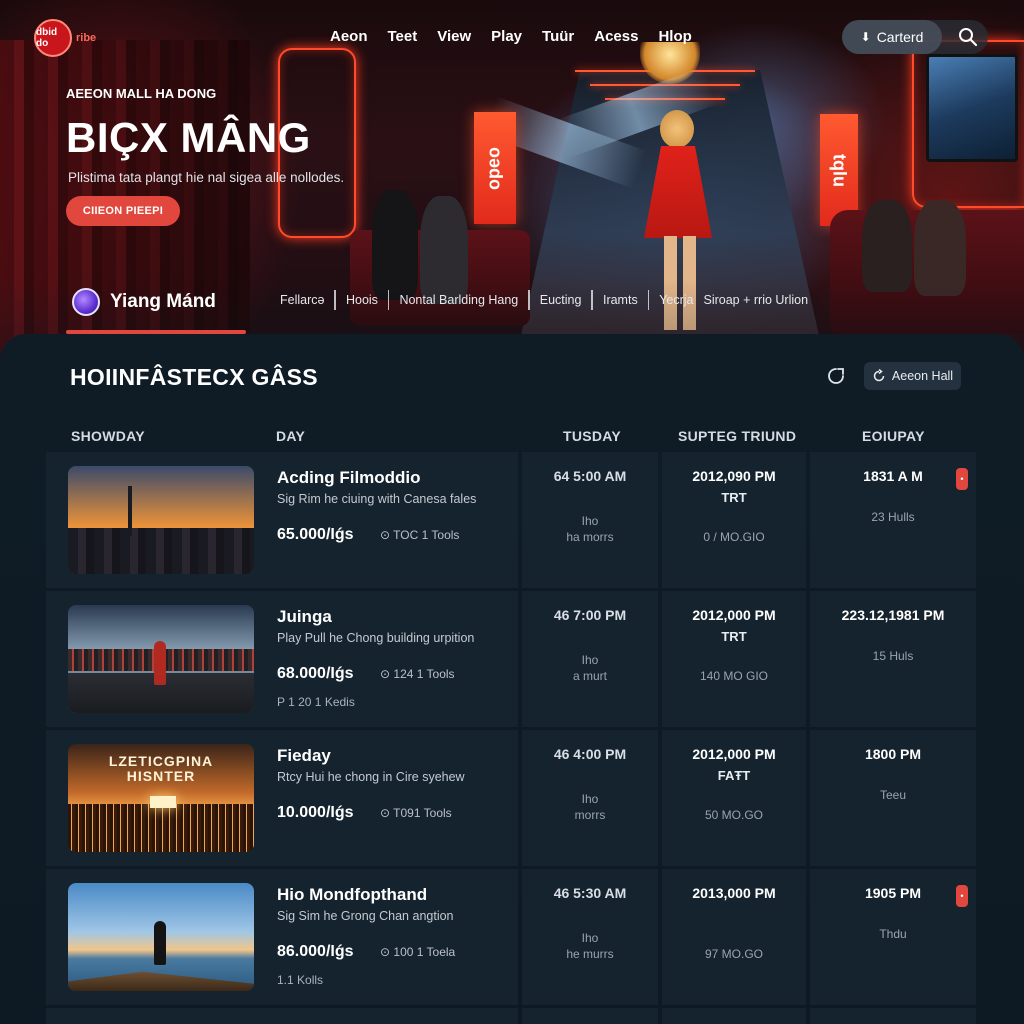  I want to click on audience-person, so click(887, 246).